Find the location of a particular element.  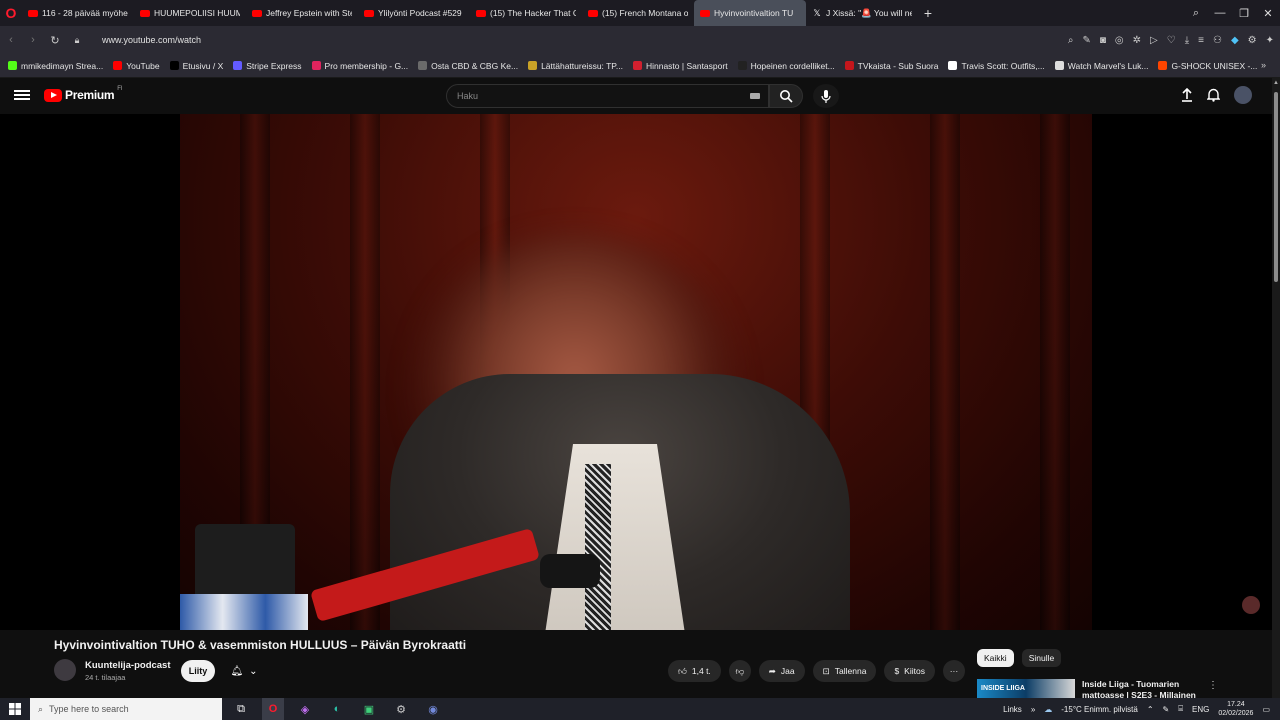

settings-app-icon: ⚙ is located at coordinates (401, 709).